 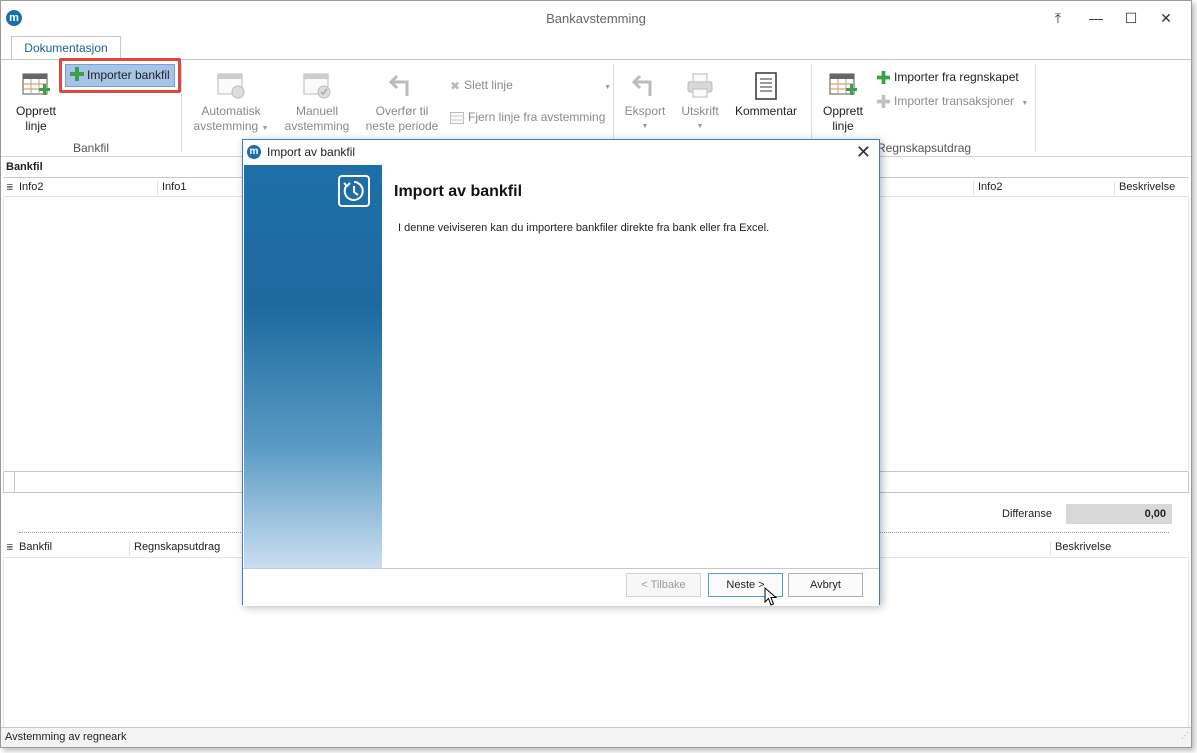 What do you see at coordinates (254, 152) in the screenshot?
I see `app-logo-icon: m` at bounding box center [254, 152].